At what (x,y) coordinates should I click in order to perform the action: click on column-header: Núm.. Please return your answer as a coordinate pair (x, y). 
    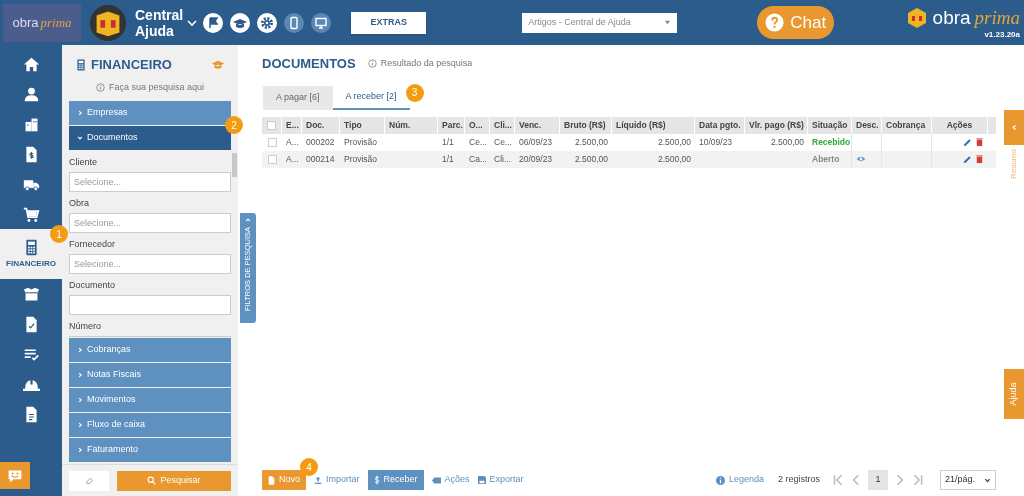
    Looking at the image, I should click on (411, 125).